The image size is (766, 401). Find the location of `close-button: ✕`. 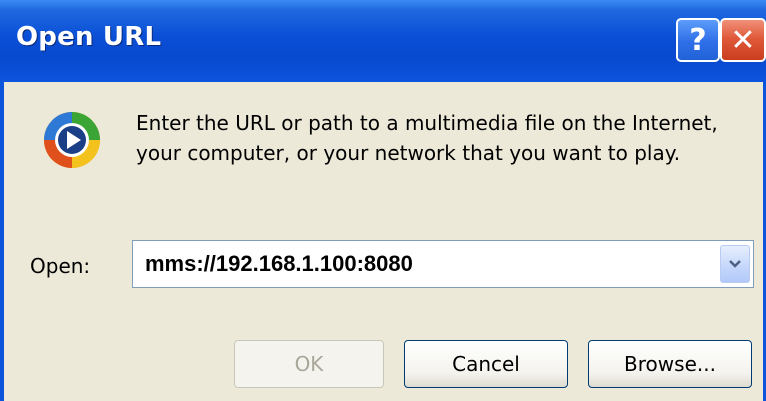

close-button: ✕ is located at coordinates (743, 40).